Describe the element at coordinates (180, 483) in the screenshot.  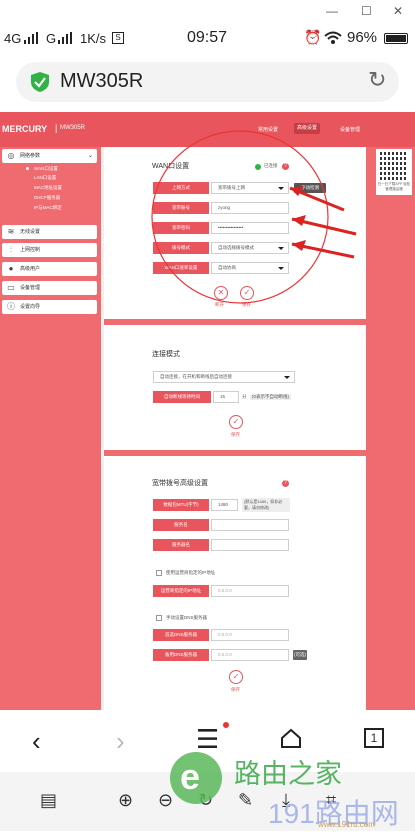
I see `advanced-title: 宽带拨号高级设置` at that location.